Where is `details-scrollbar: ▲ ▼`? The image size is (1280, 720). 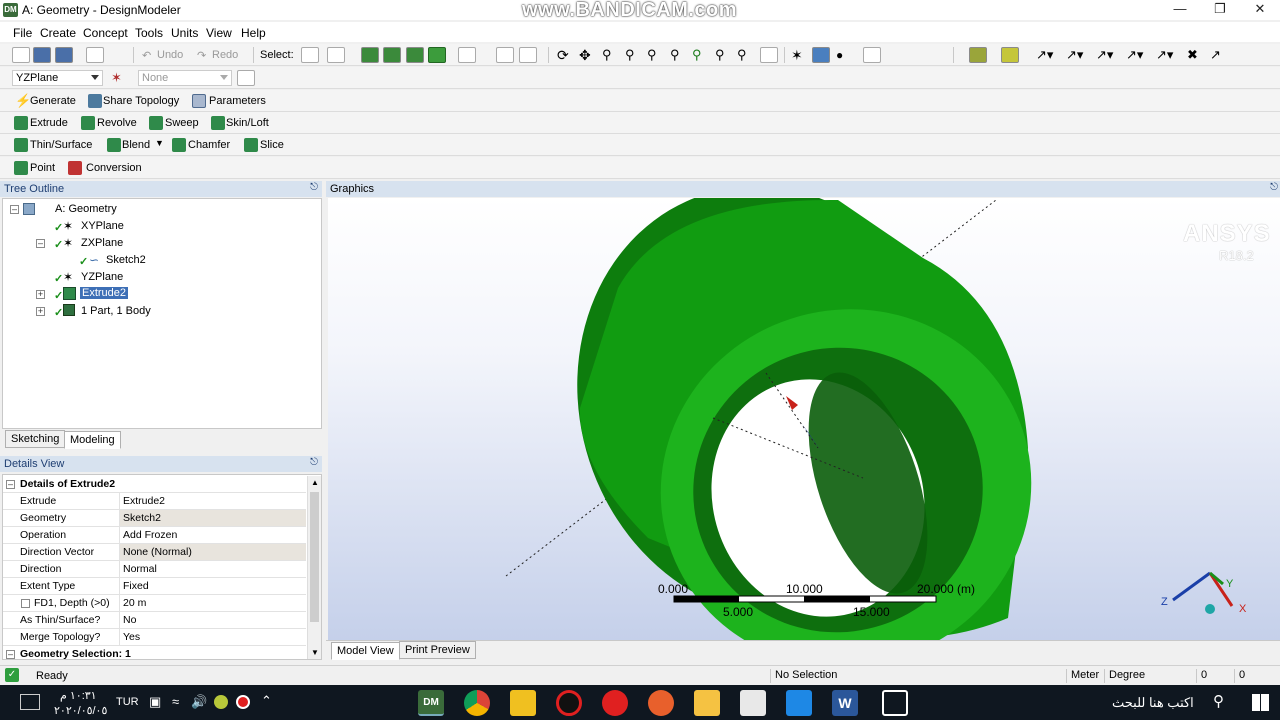 details-scrollbar: ▲ ▼ is located at coordinates (314, 567).